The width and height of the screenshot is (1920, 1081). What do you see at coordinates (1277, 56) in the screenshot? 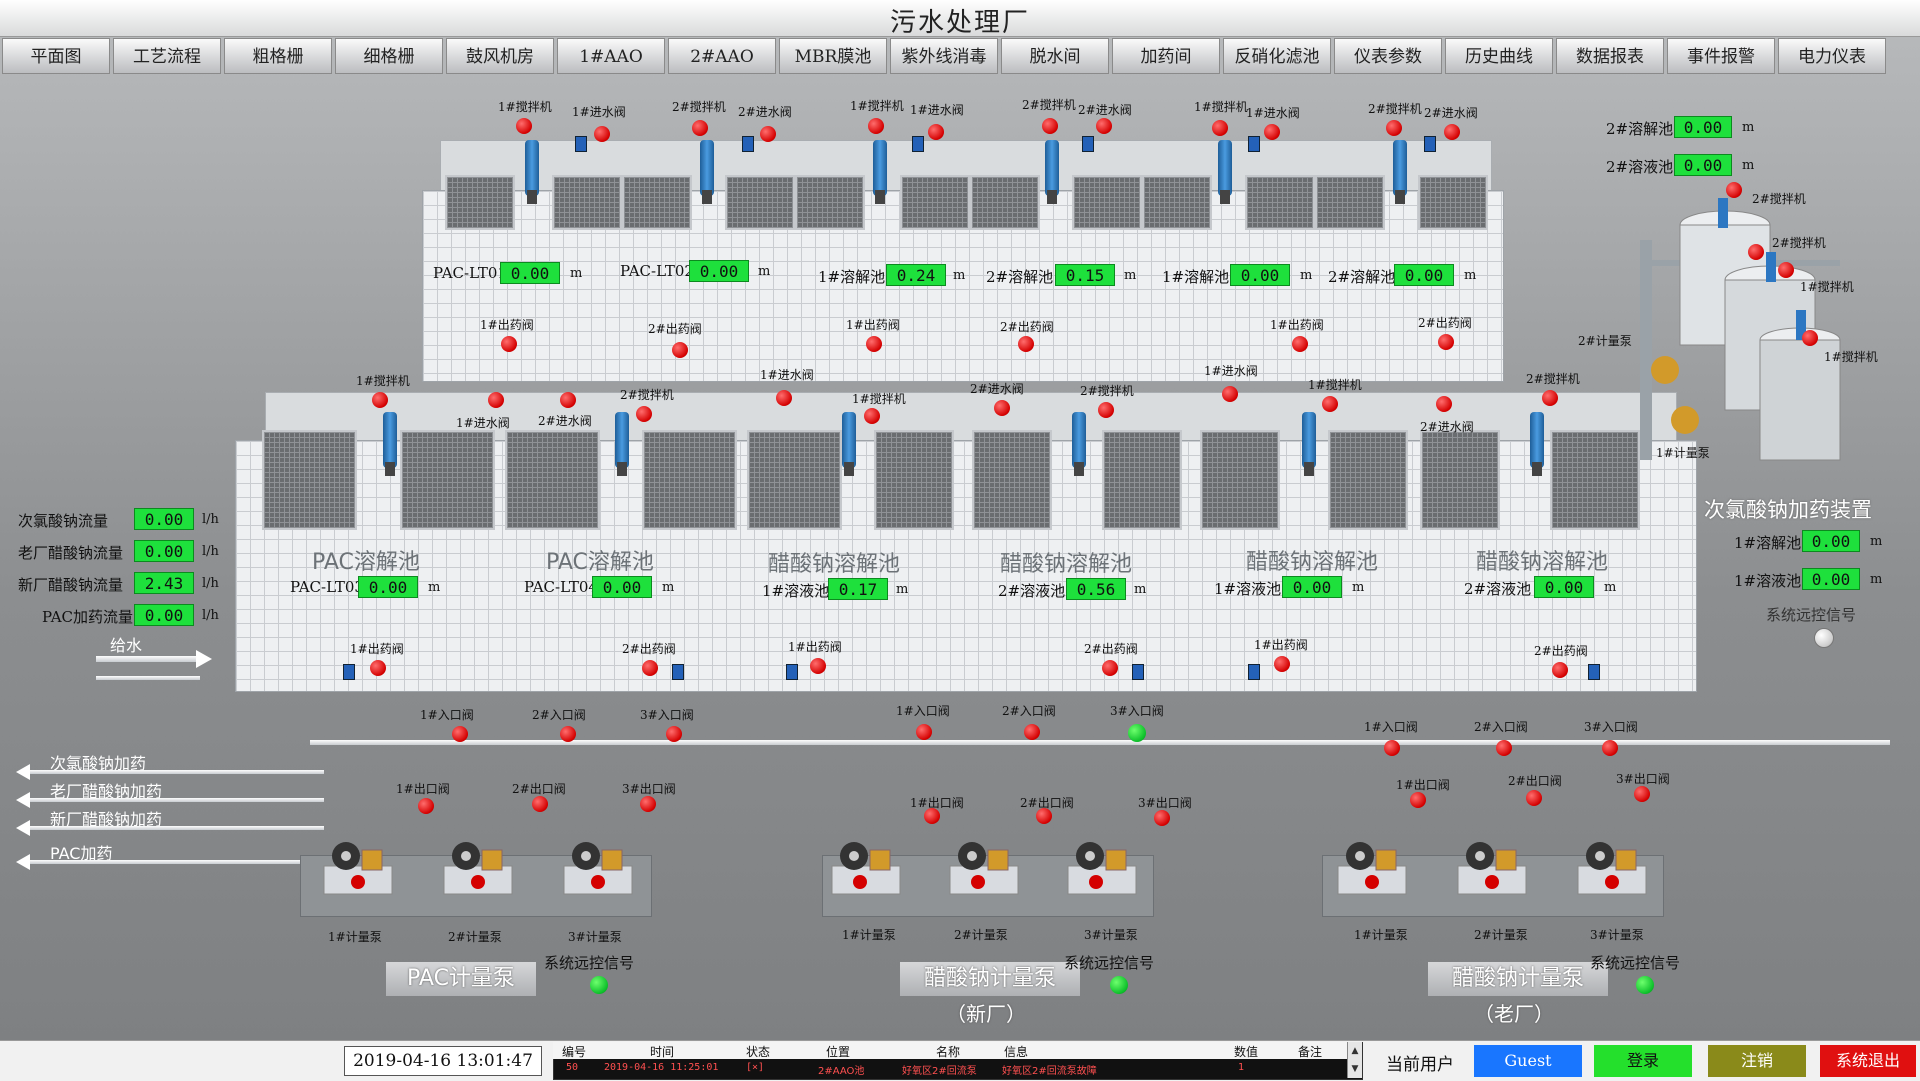
I see `nav-tab-denitrification: 反硝化滤池` at bounding box center [1277, 56].